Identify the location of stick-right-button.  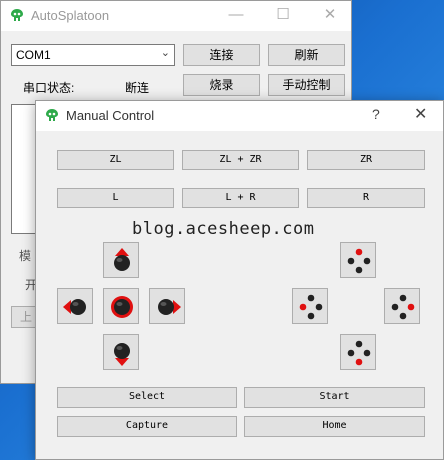
(167, 306).